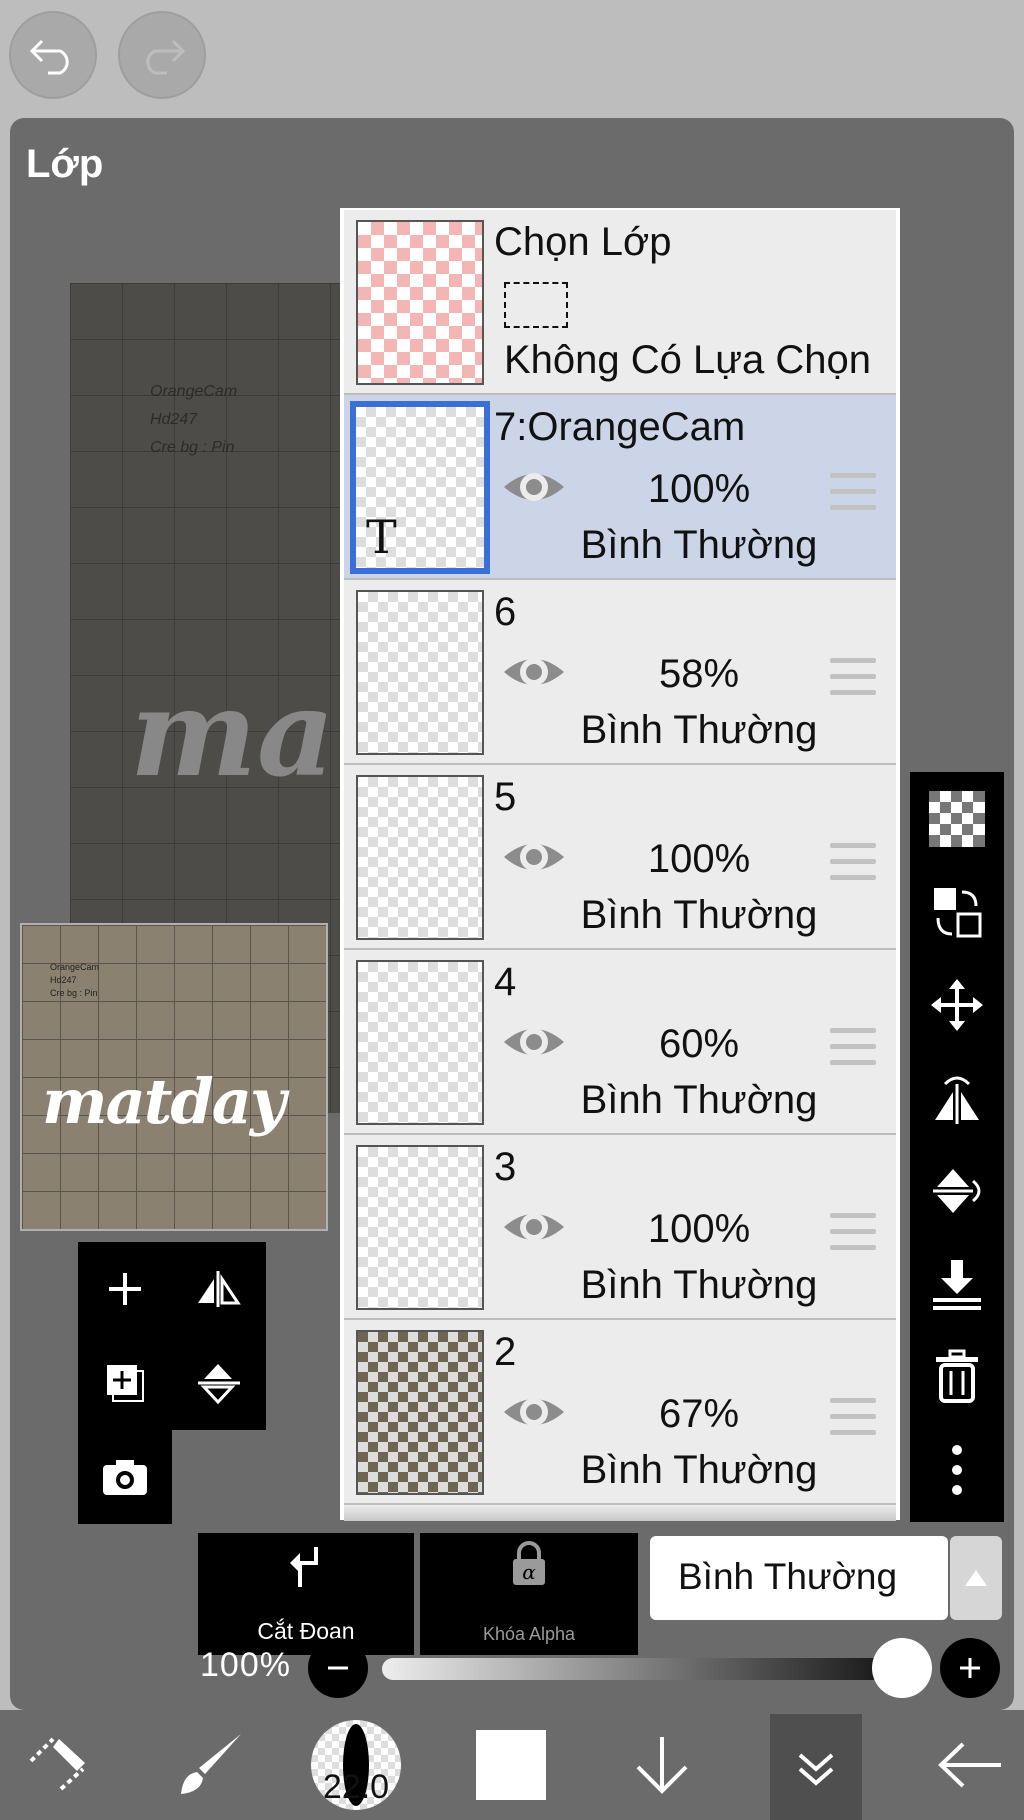 The image size is (1024, 1820). Describe the element at coordinates (174, 1077) in the screenshot. I see `canvas-thumbnail: OrangeCam Hd247 Cre bg : Pin matday` at that location.